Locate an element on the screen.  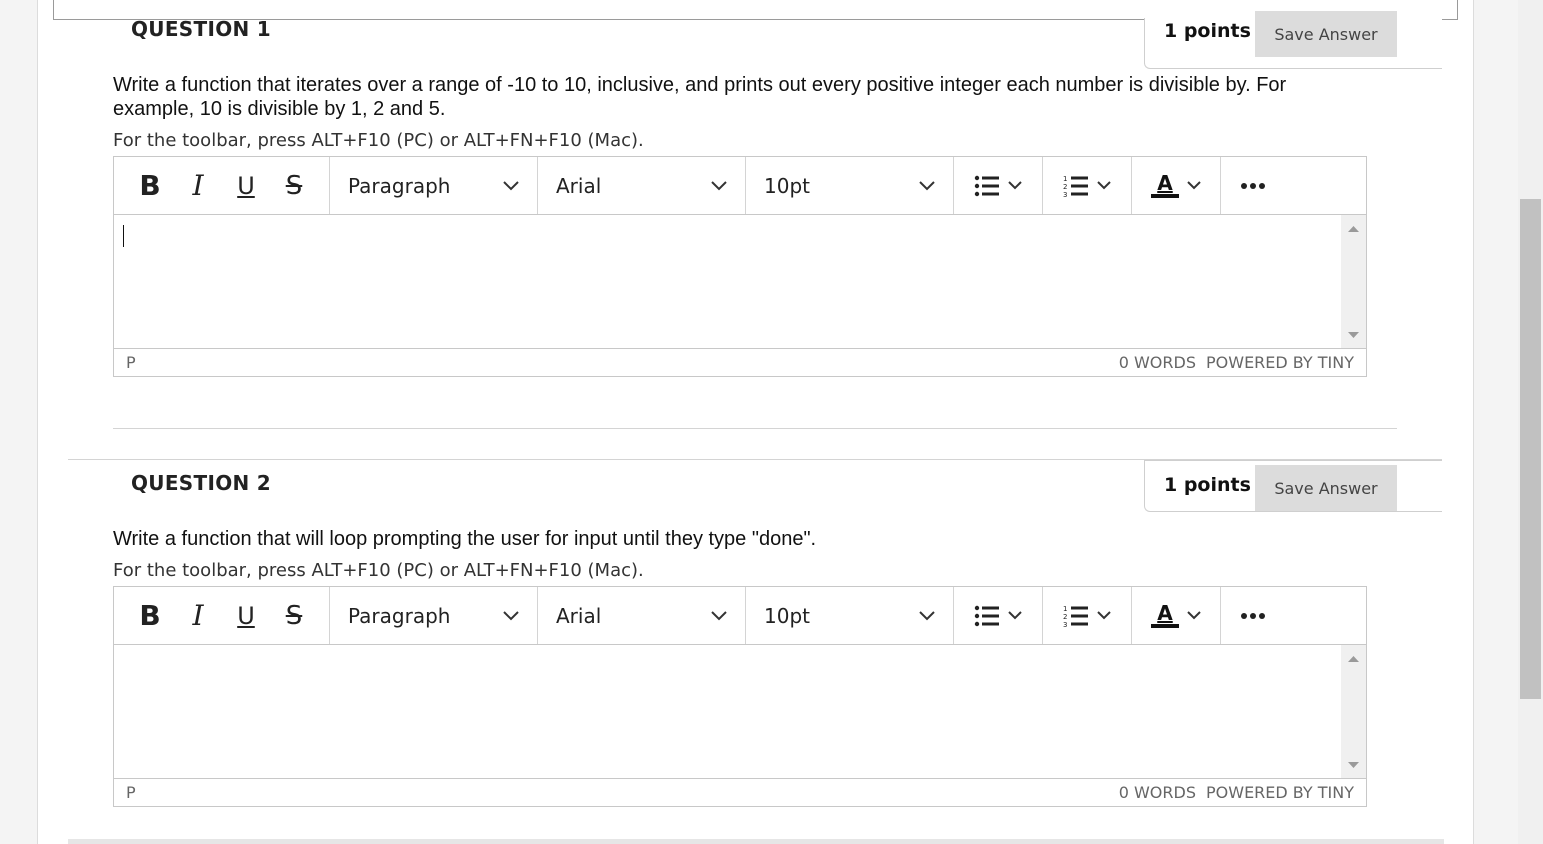
q2-more-options-button is located at coordinates (1253, 615).